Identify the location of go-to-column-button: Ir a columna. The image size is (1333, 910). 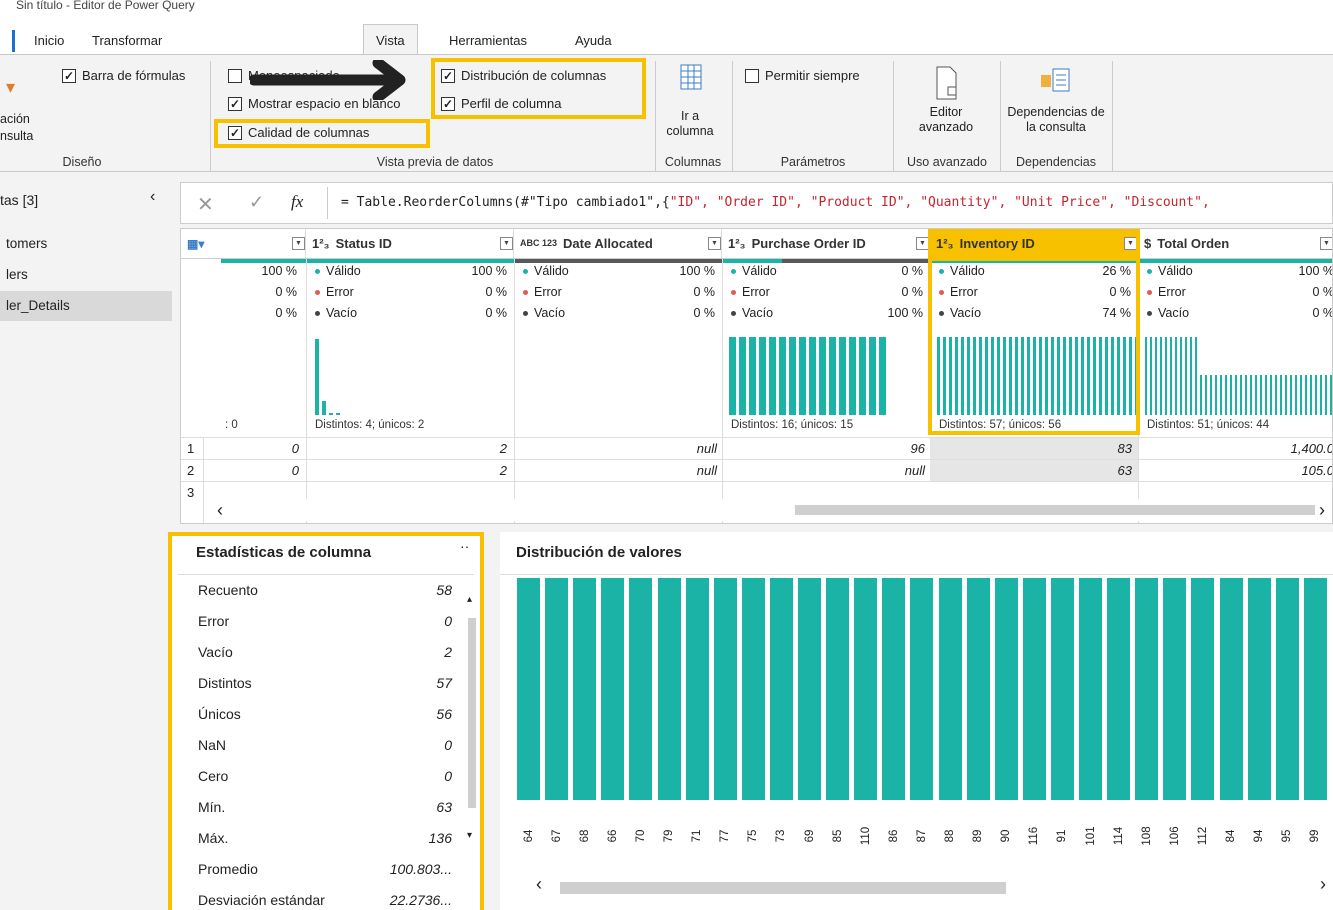
(690, 101).